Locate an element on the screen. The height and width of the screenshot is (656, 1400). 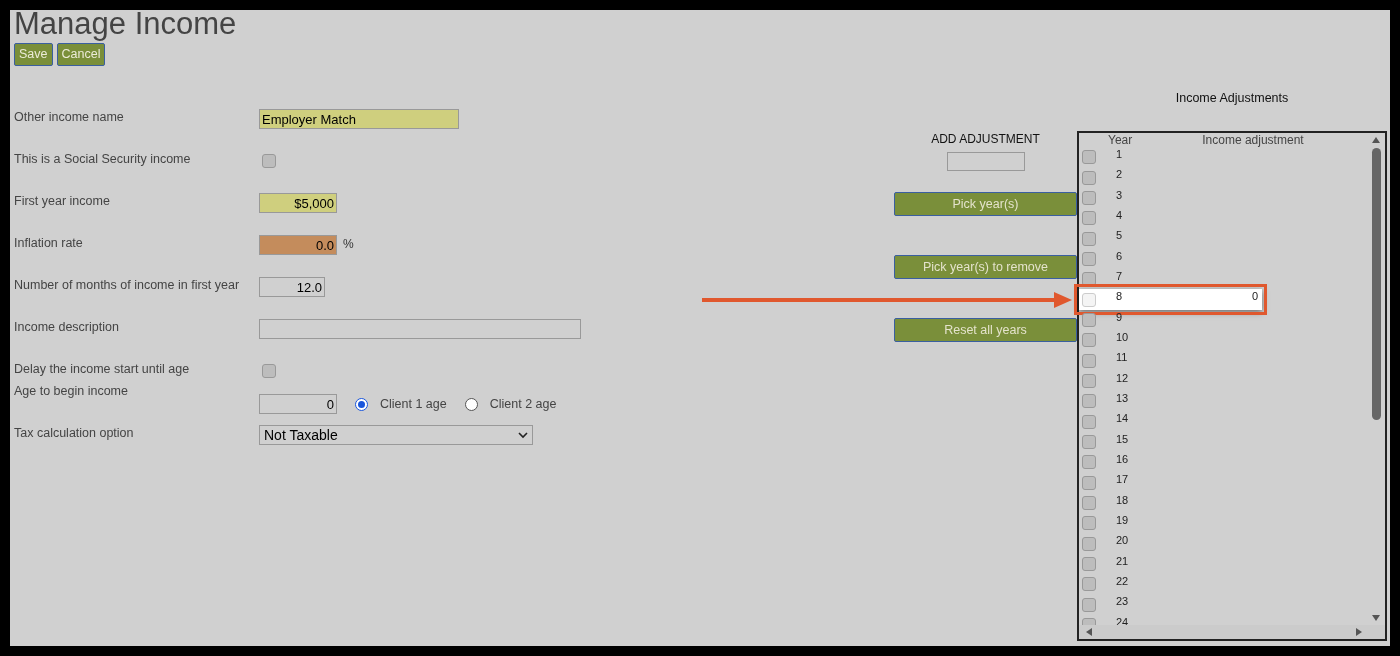
scroll-down-icon is located at coordinates (1376, 618).